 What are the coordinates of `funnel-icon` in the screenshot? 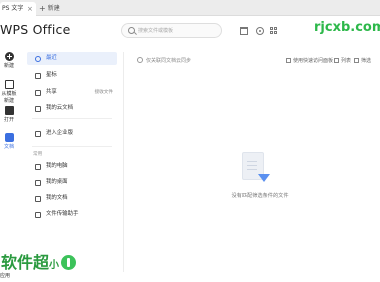 It's located at (264, 178).